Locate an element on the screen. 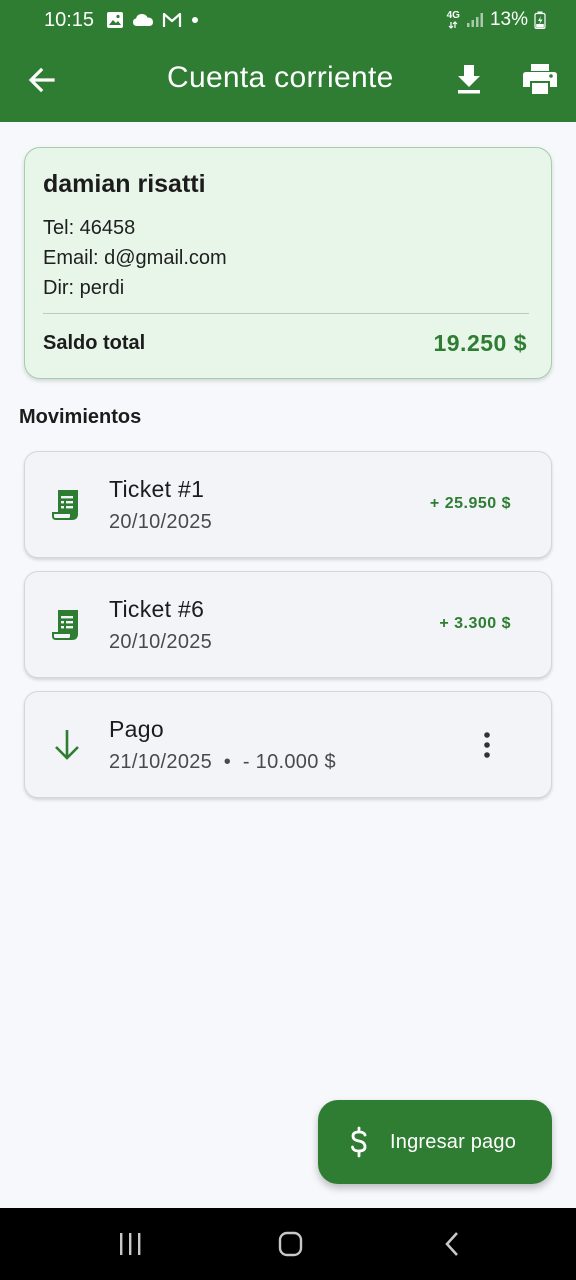 The width and height of the screenshot is (576, 1280). arrow-down-icon is located at coordinates (67, 745).